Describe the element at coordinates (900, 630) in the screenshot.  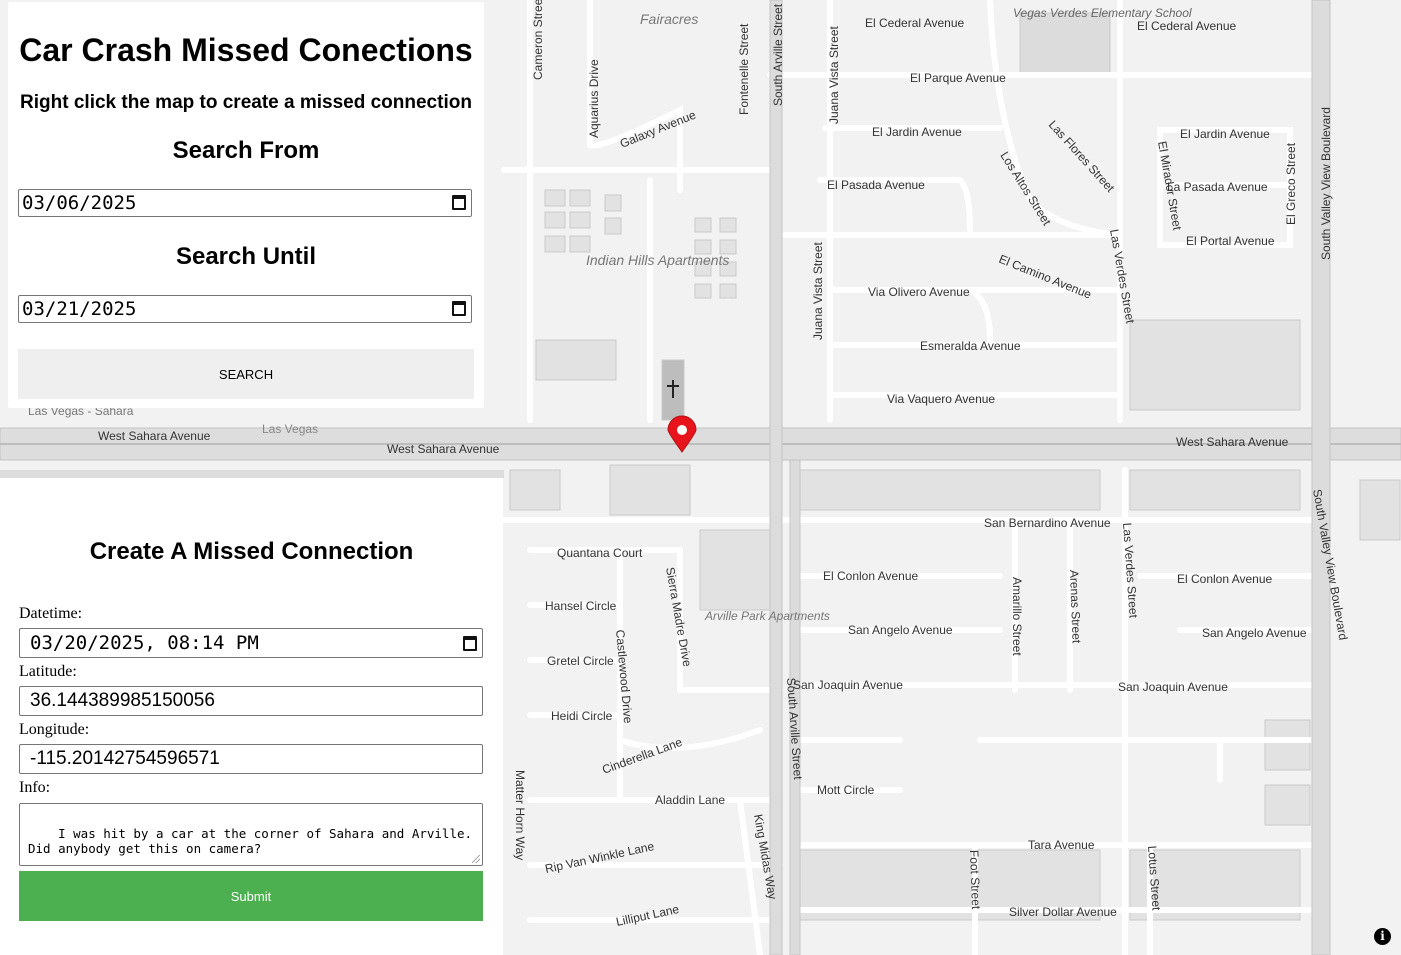
I see `map-label-san-angelo-1: San Angelo Avenue` at that location.